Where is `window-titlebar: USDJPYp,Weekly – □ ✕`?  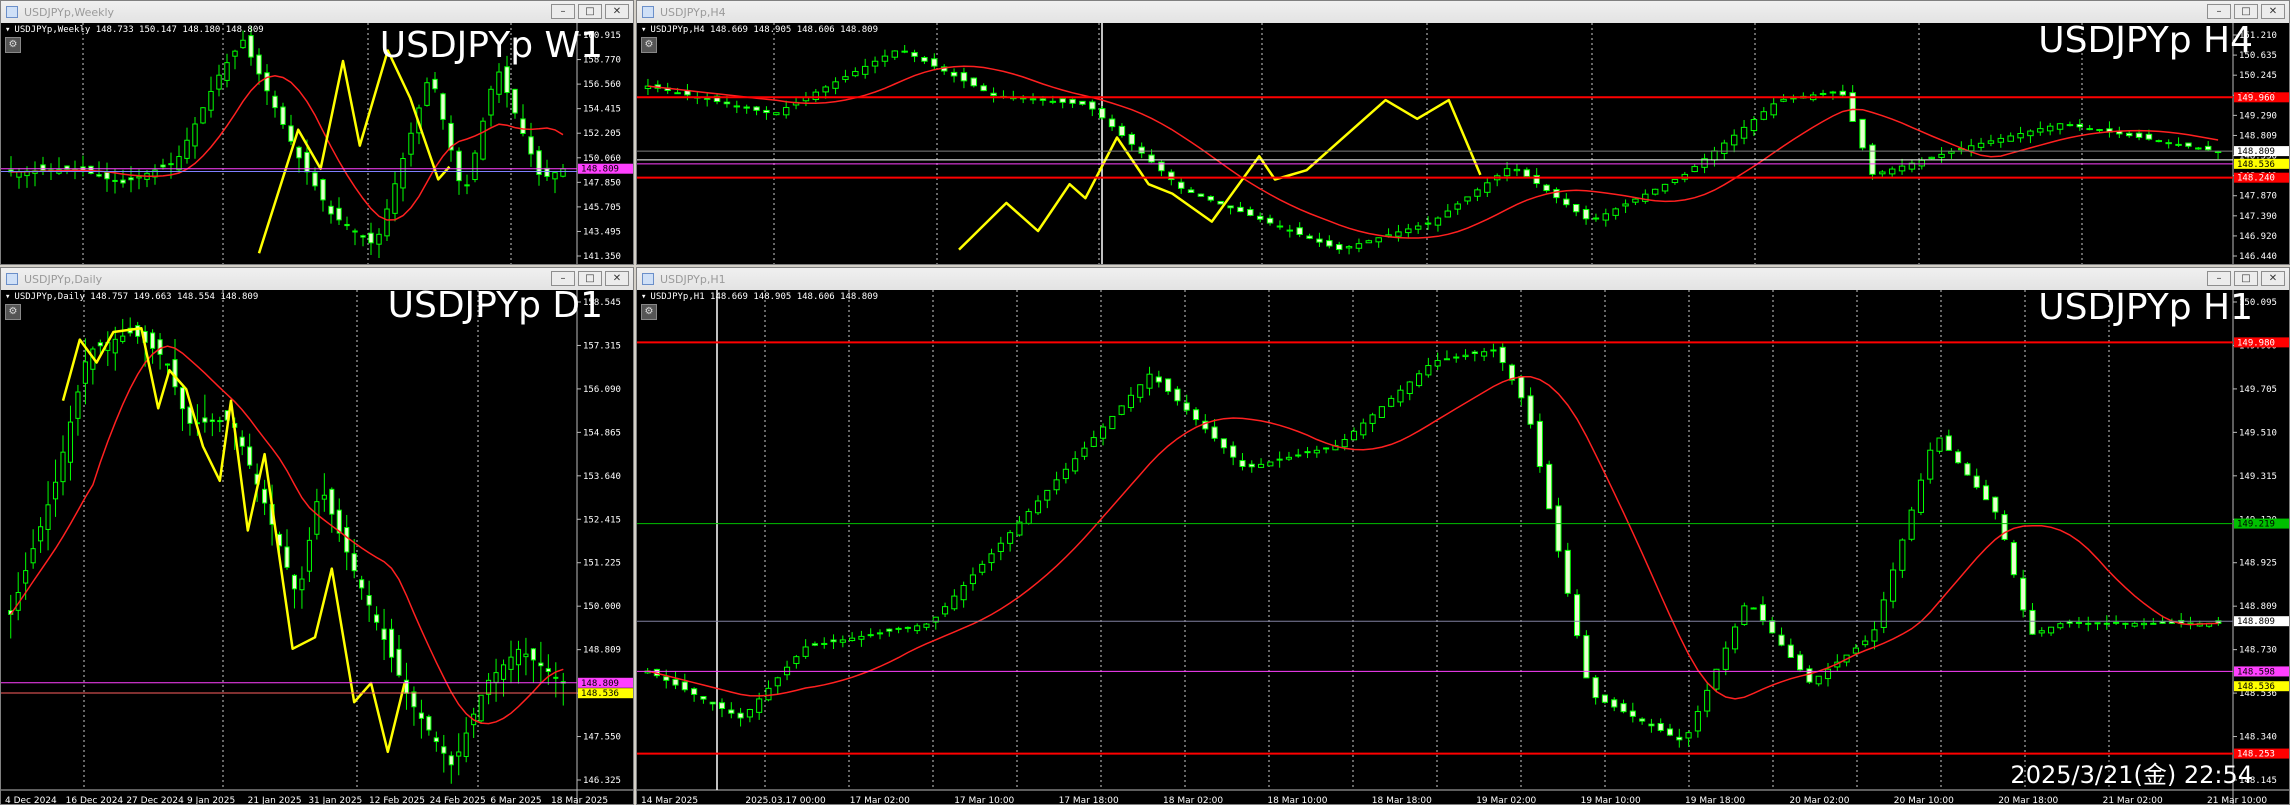 window-titlebar: USDJPYp,Weekly – □ ✕ is located at coordinates (317, 12).